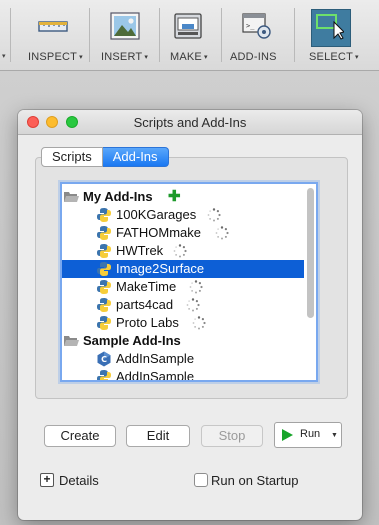 The height and width of the screenshot is (525, 379). I want to click on toolbar-item-make: MAKE ▾, so click(189, 35).